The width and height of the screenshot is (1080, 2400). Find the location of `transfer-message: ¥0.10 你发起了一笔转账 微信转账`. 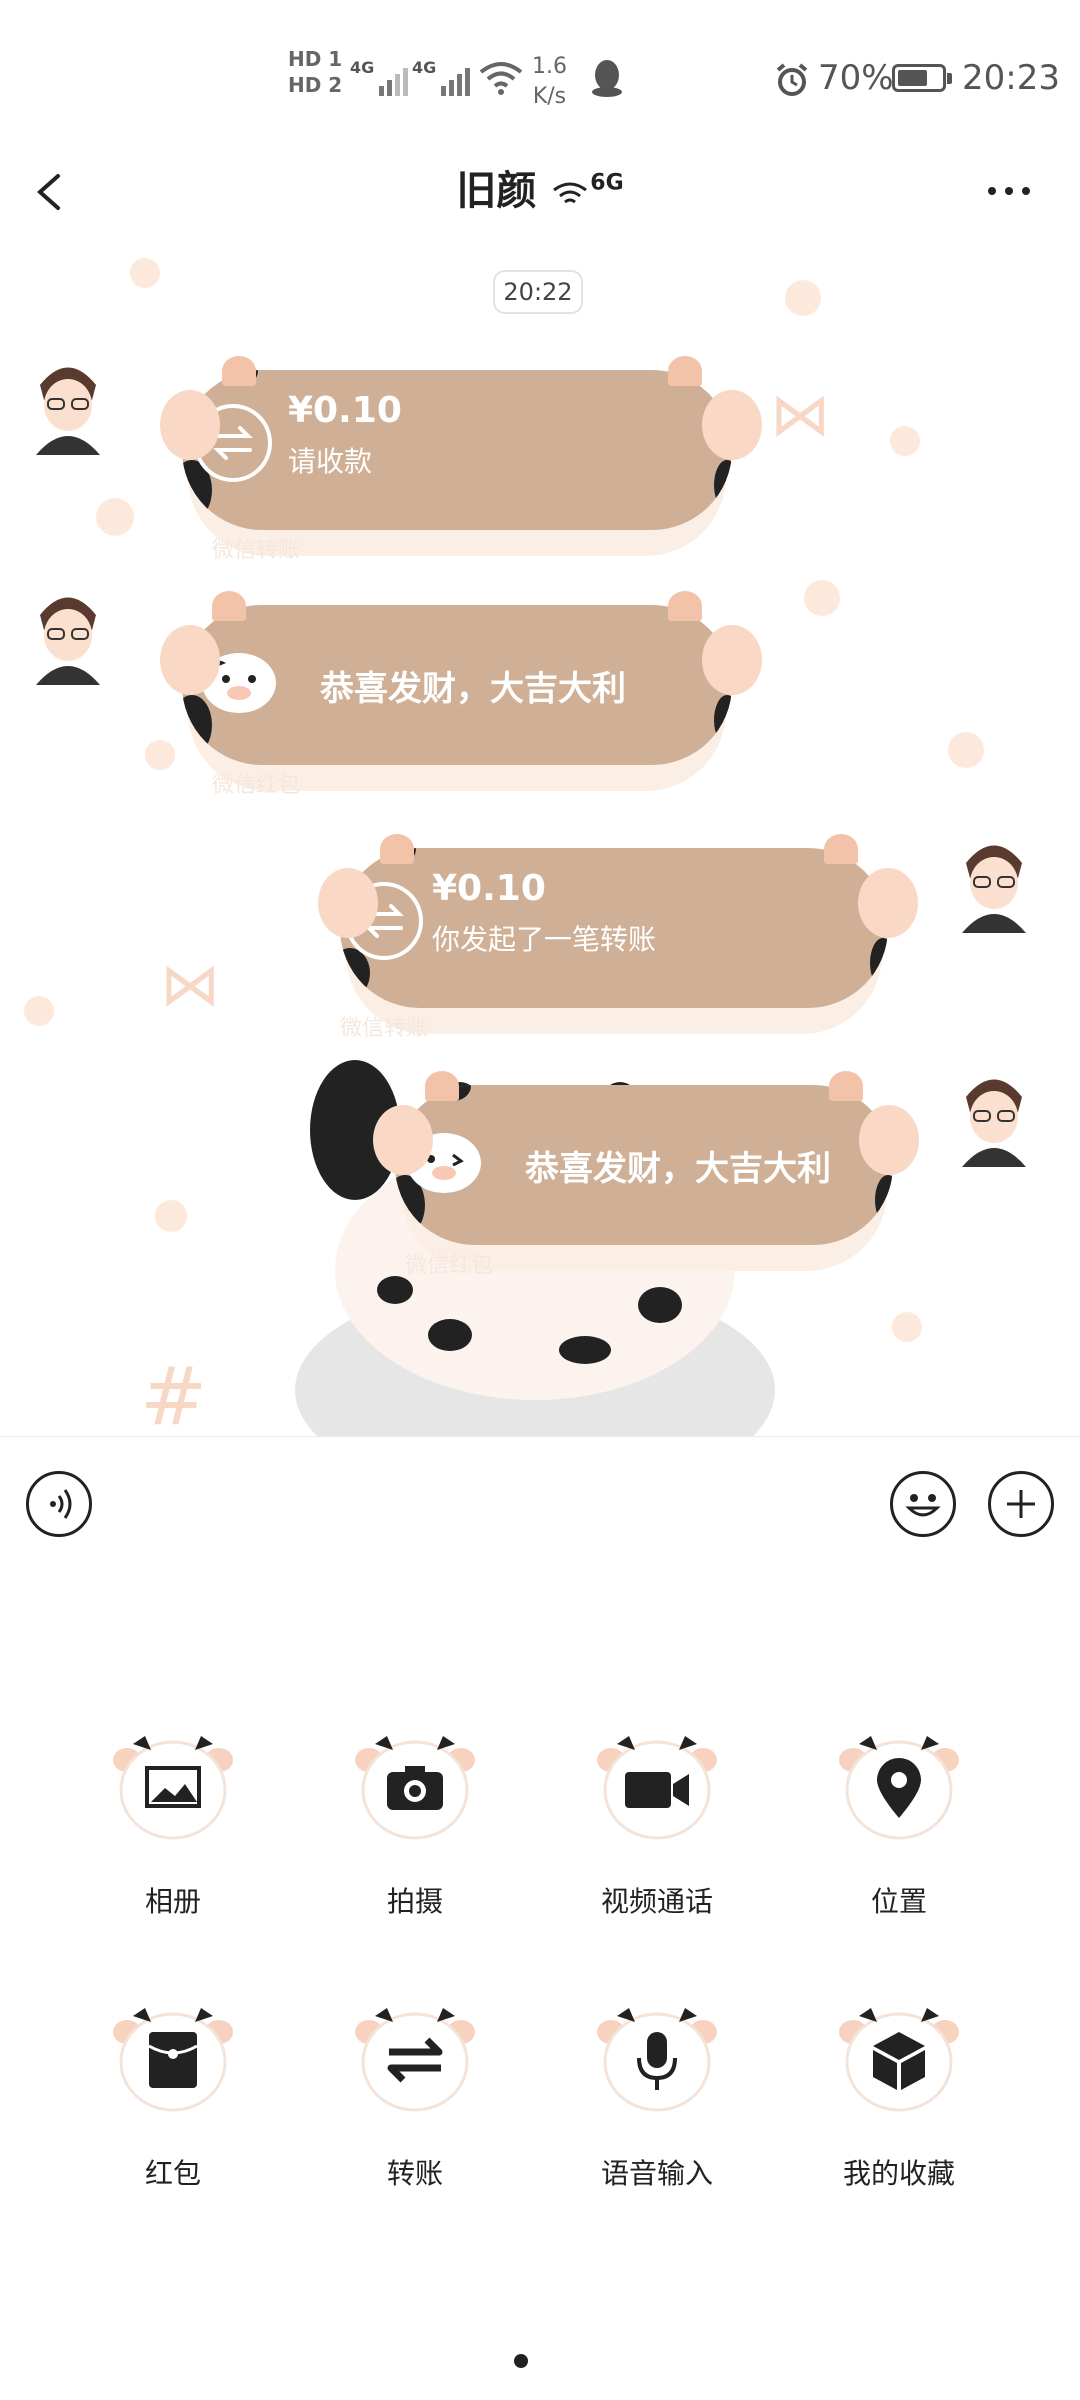

transfer-message: ¥0.10 你发起了一笔转账 微信转账 is located at coordinates (618, 937).